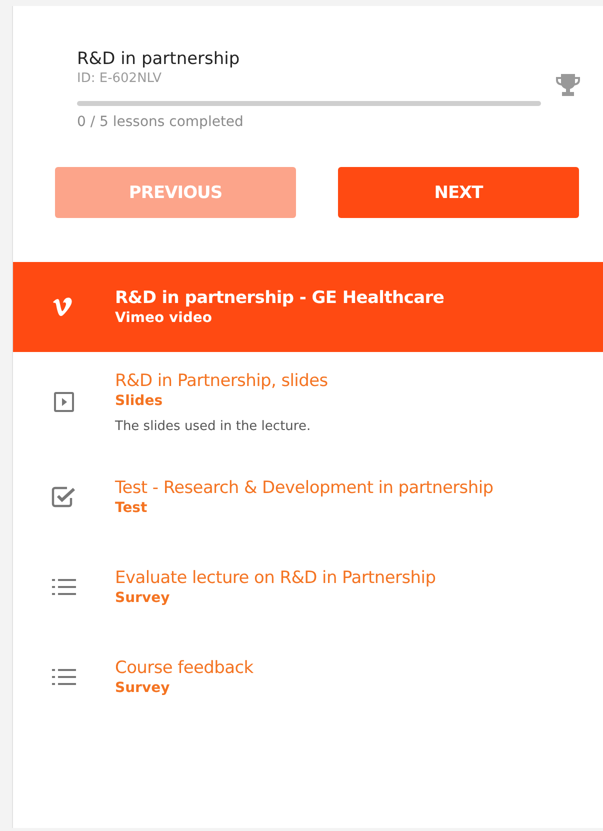 Image resolution: width=603 pixels, height=831 pixels. I want to click on lesson-type: Test, so click(131, 508).